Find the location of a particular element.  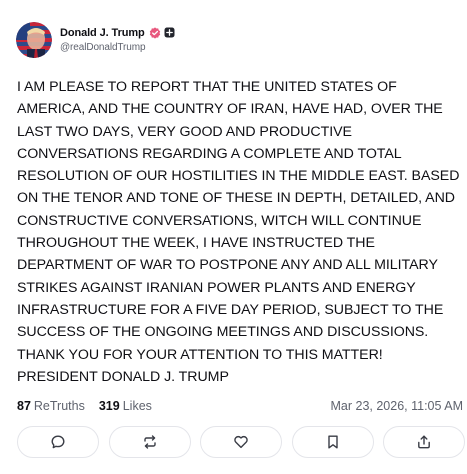

retruths-label: ReTruths is located at coordinates (59, 406).